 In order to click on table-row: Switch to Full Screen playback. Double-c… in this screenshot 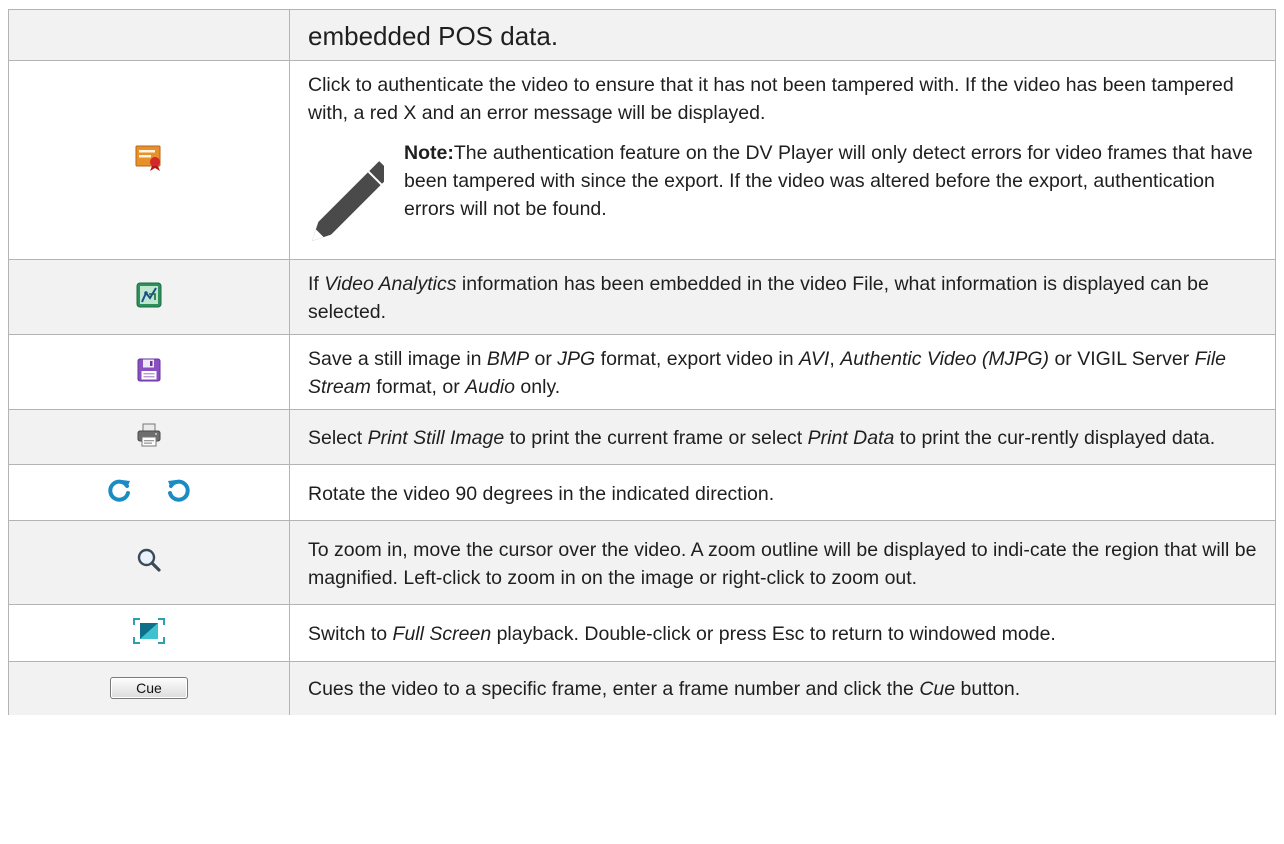, I will do `click(642, 633)`.